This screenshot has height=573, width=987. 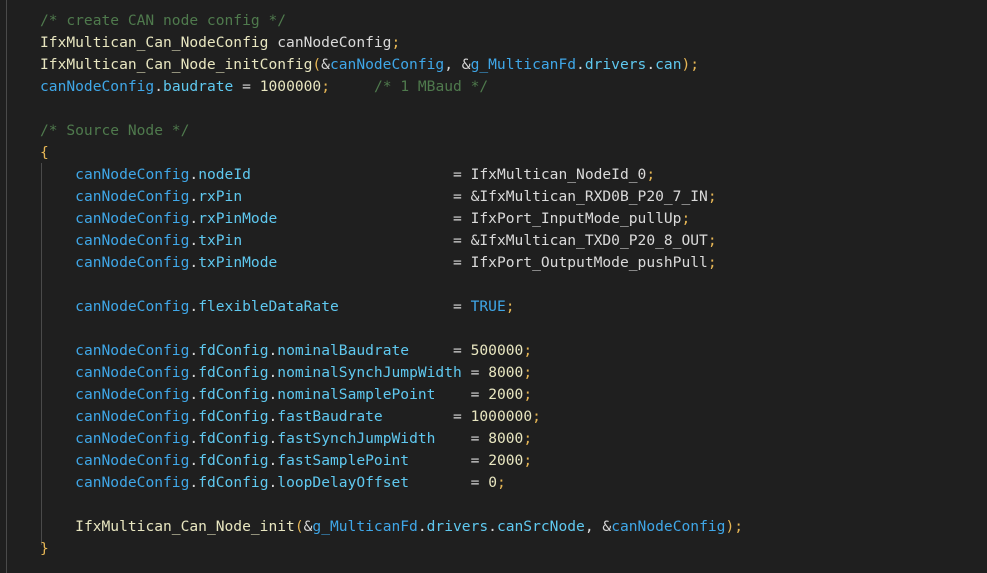 What do you see at coordinates (492, 482) in the screenshot?
I see `code-token: 0` at bounding box center [492, 482].